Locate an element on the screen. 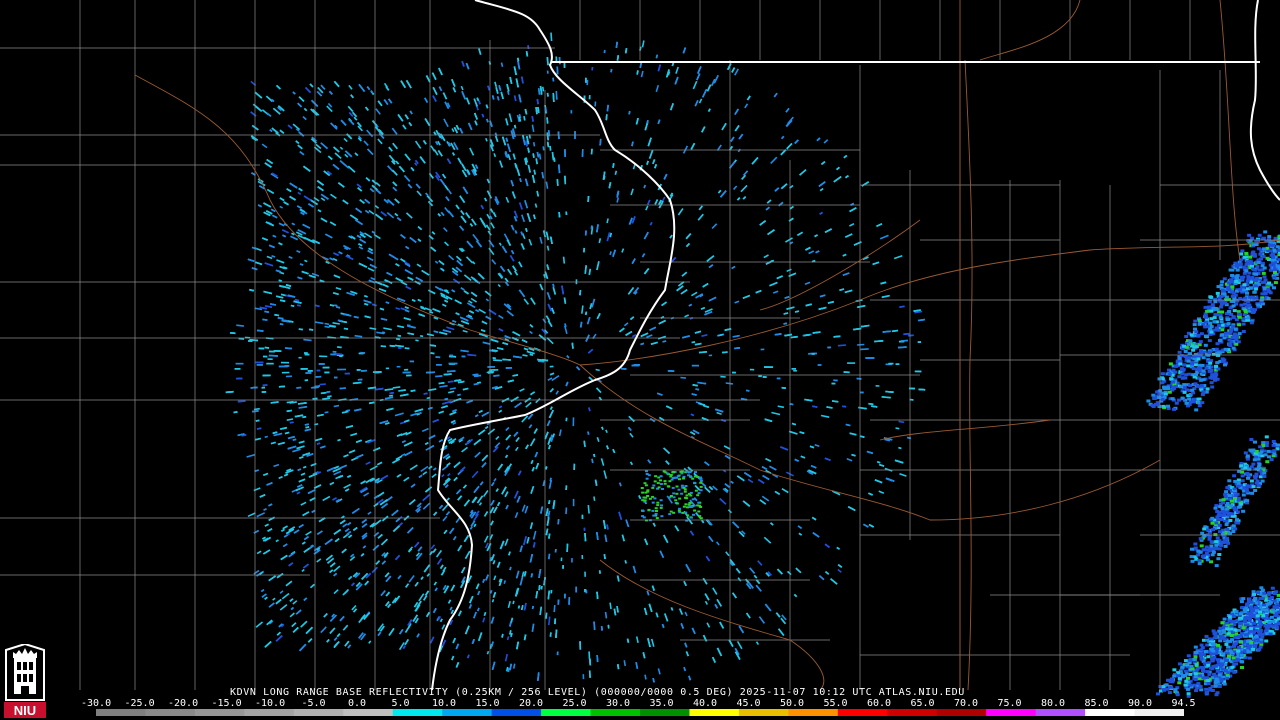 This screenshot has width=1280, height=720. logo-text: NIU is located at coordinates (25, 710).